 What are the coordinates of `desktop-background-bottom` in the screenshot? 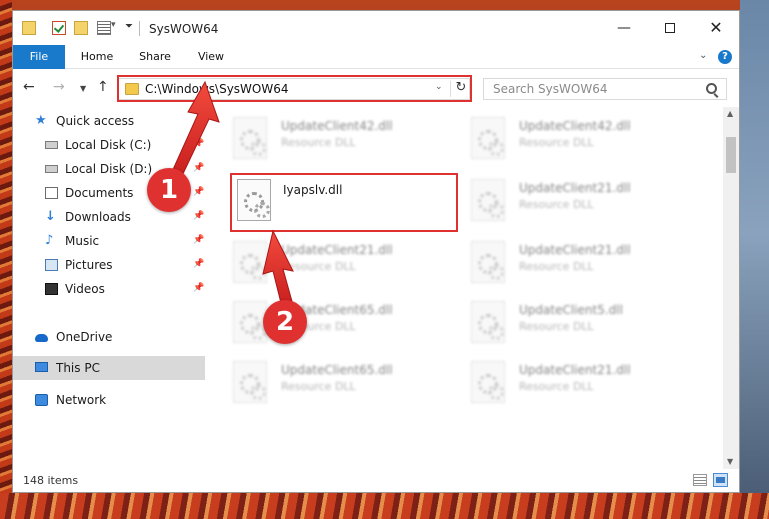 It's located at (384, 506).